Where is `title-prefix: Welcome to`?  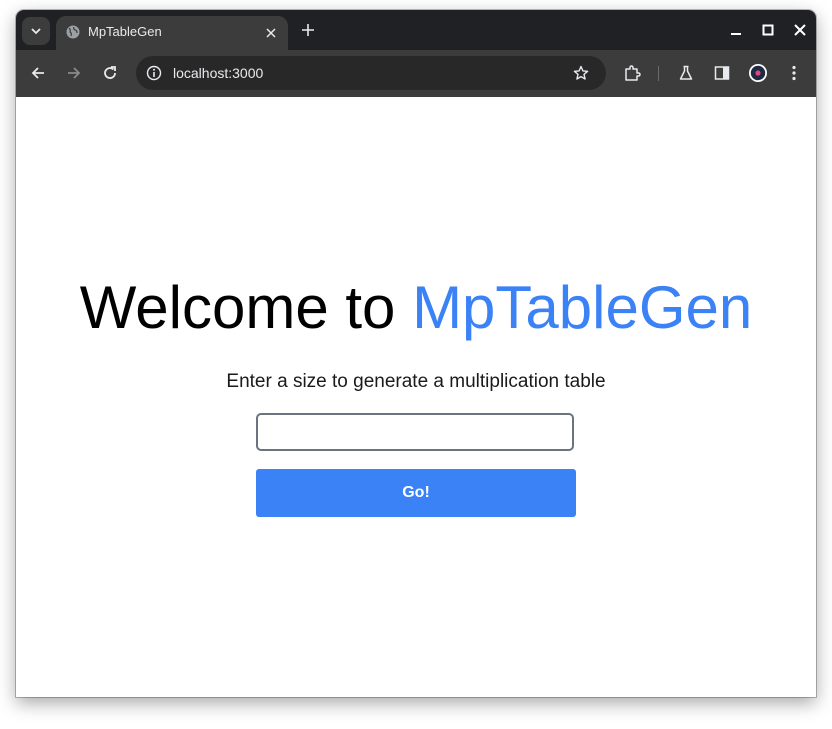
title-prefix: Welcome to is located at coordinates (246, 307).